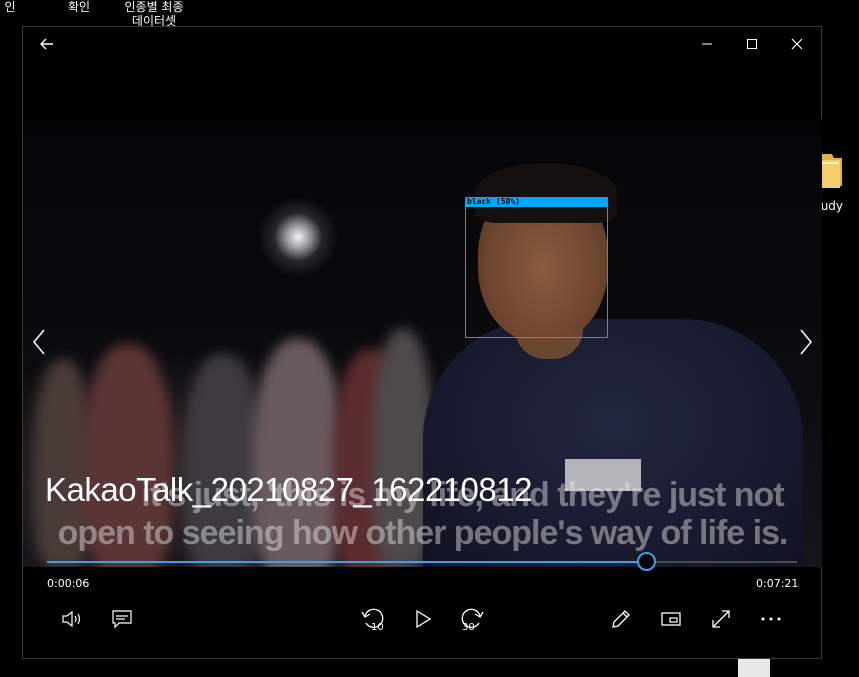 This screenshot has height=677, width=859. I want to click on desktop-icon-label: 인, so click(10, 7).